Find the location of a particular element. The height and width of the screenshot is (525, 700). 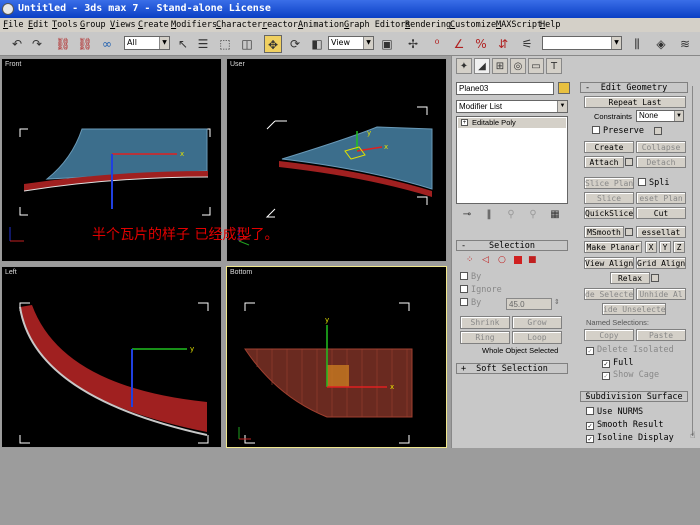

soft-selection-rollout-header: + Soft Selection is located at coordinates (512, 368).